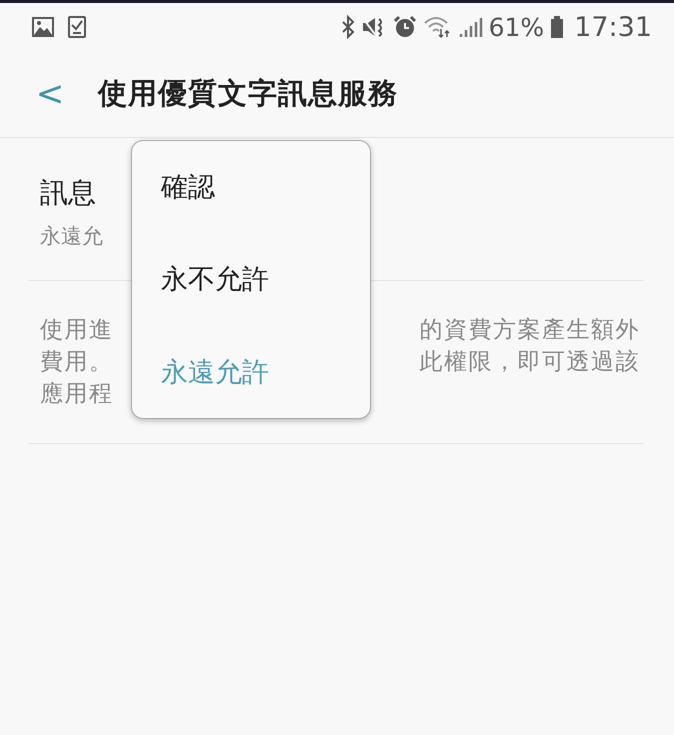  I want to click on clock-time: 17:31, so click(613, 27).